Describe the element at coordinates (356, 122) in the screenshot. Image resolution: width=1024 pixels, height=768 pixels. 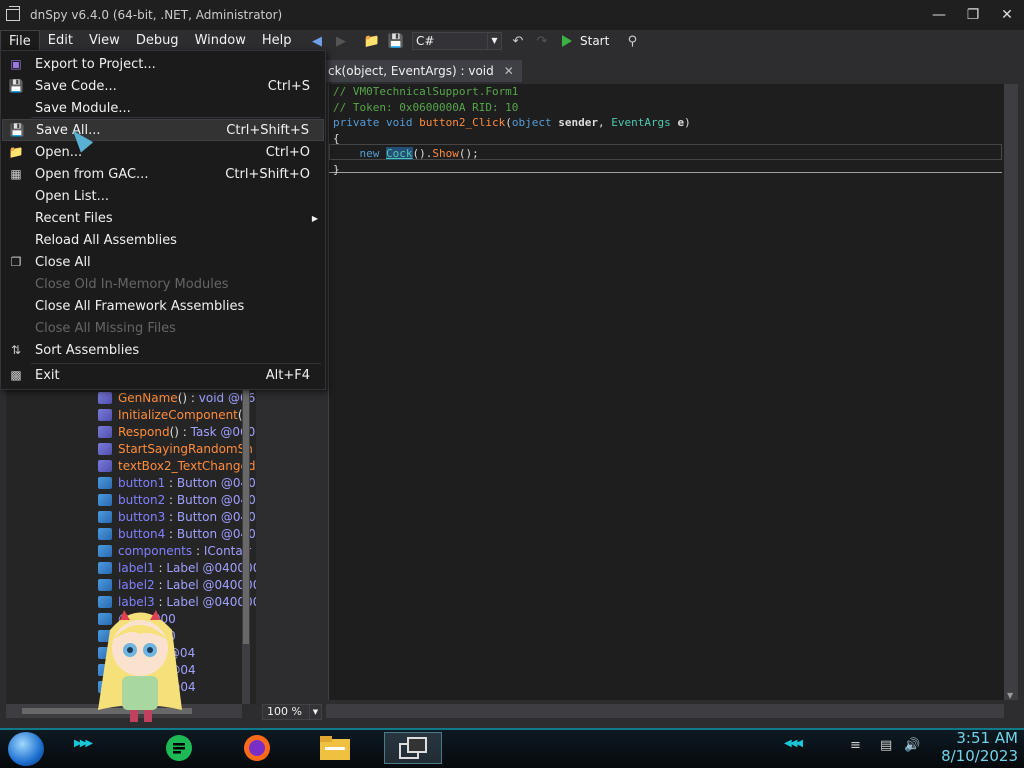
I see `code-keyword: private` at that location.